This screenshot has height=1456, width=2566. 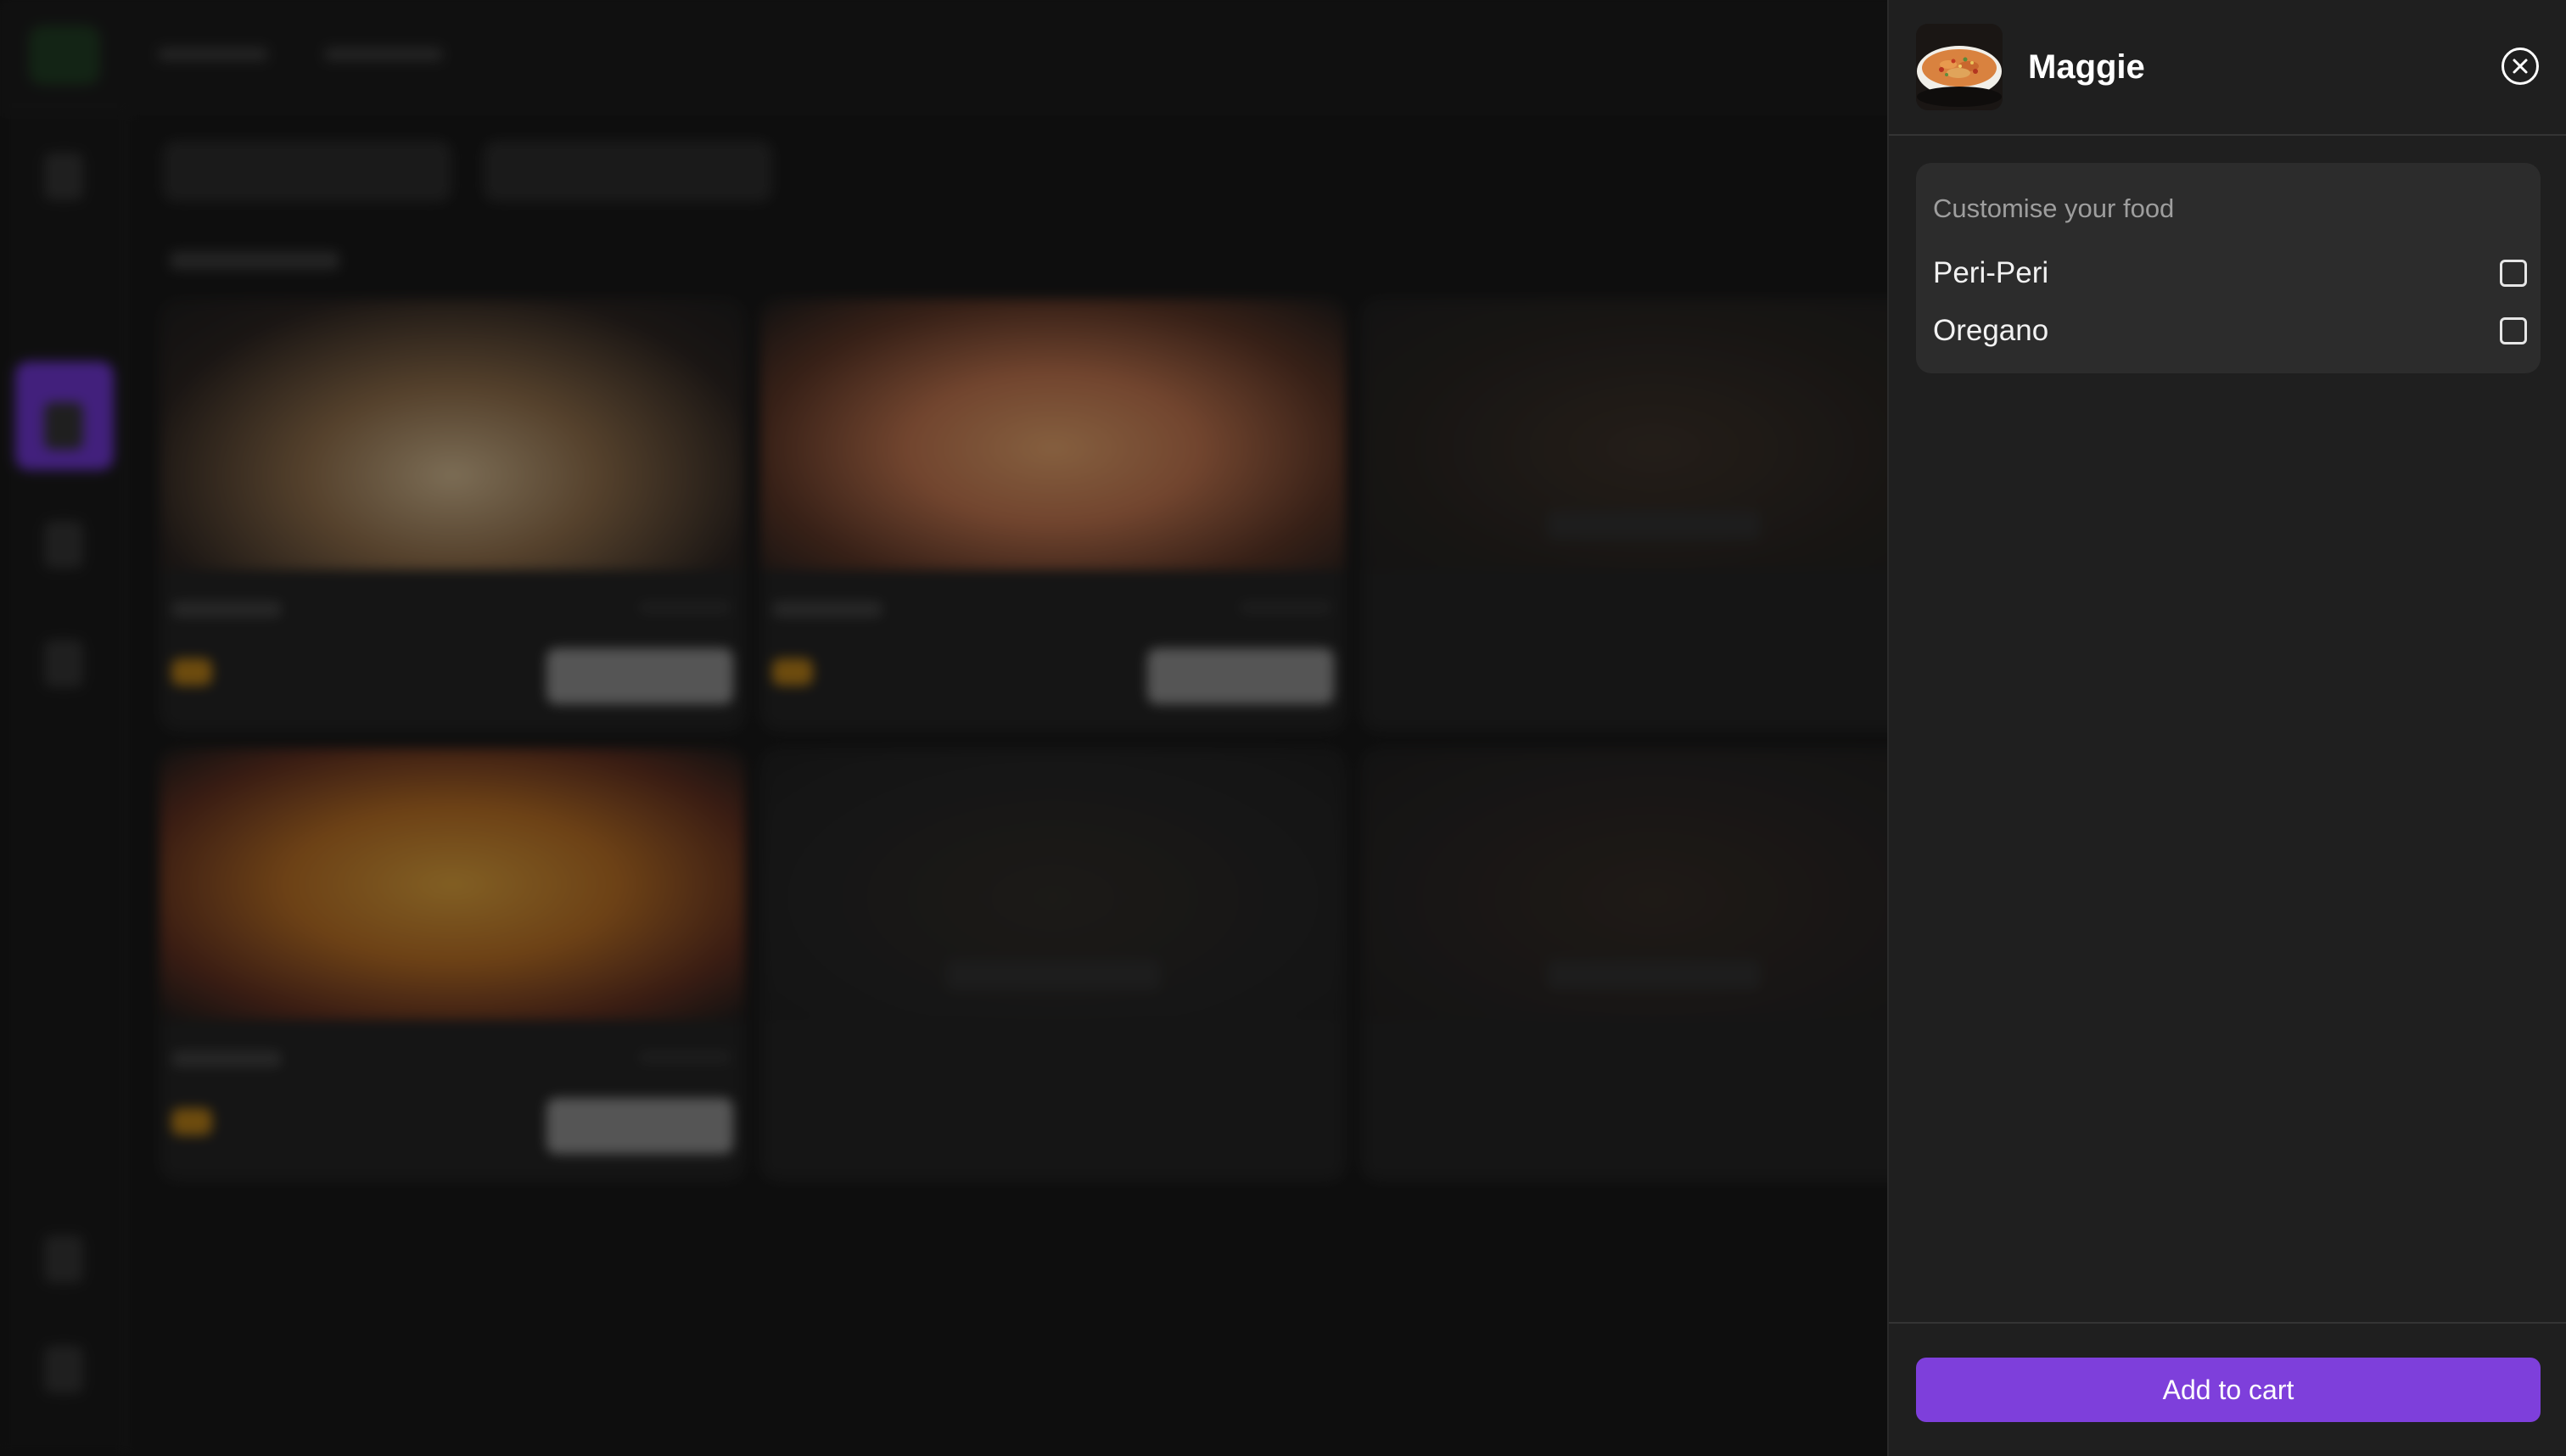 I want to click on close-button, so click(x=2520, y=66).